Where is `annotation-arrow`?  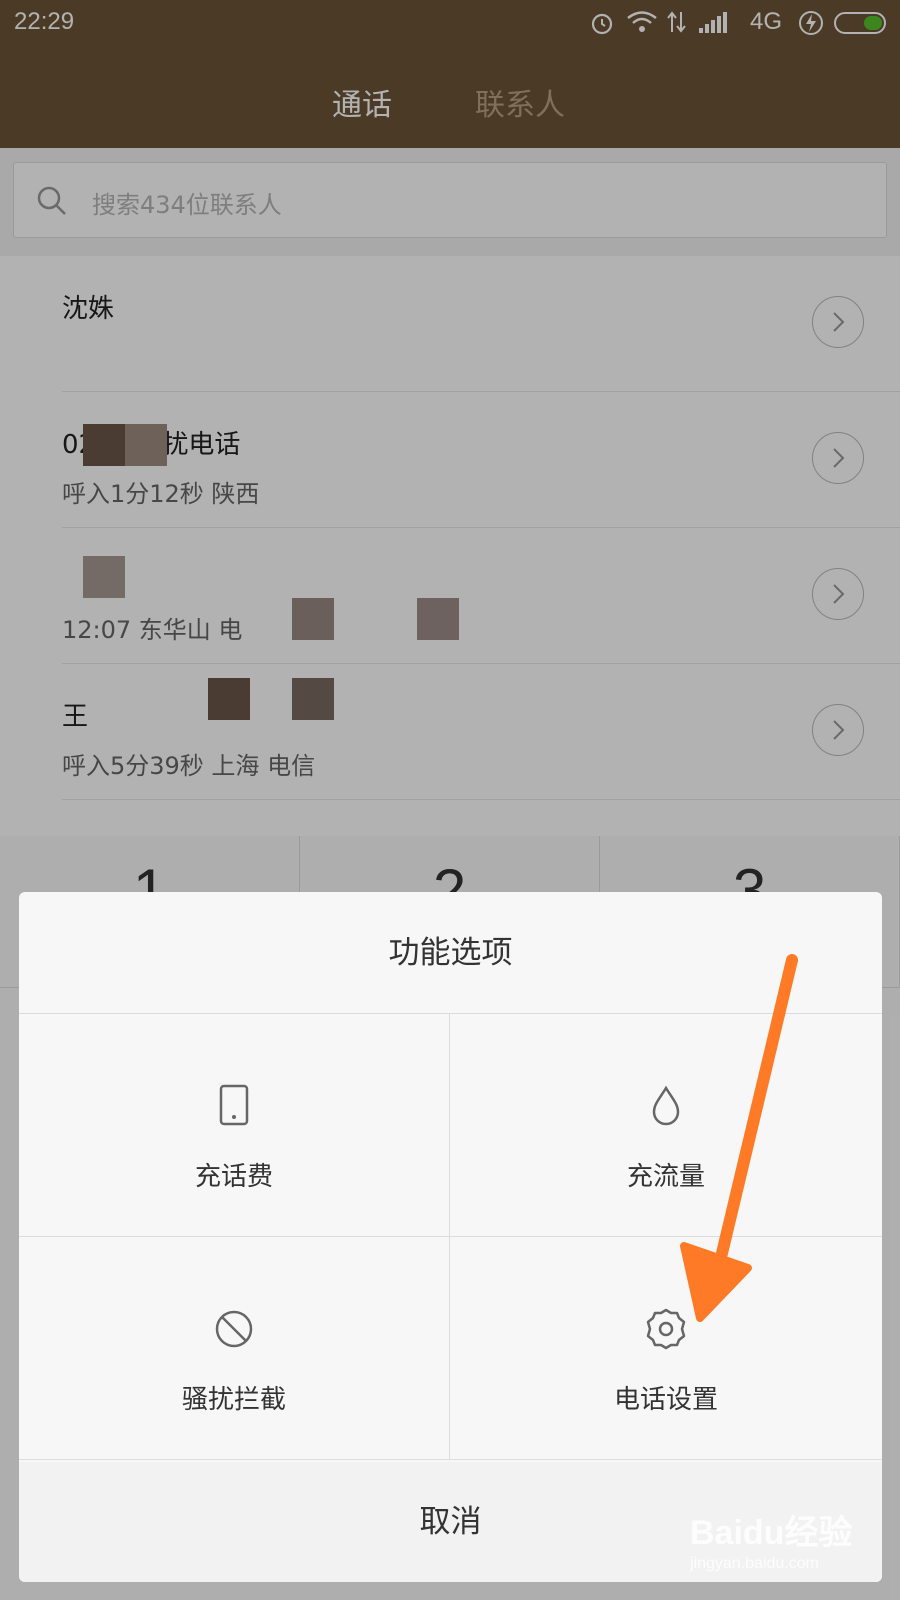
annotation-arrow is located at coordinates (739, 1138).